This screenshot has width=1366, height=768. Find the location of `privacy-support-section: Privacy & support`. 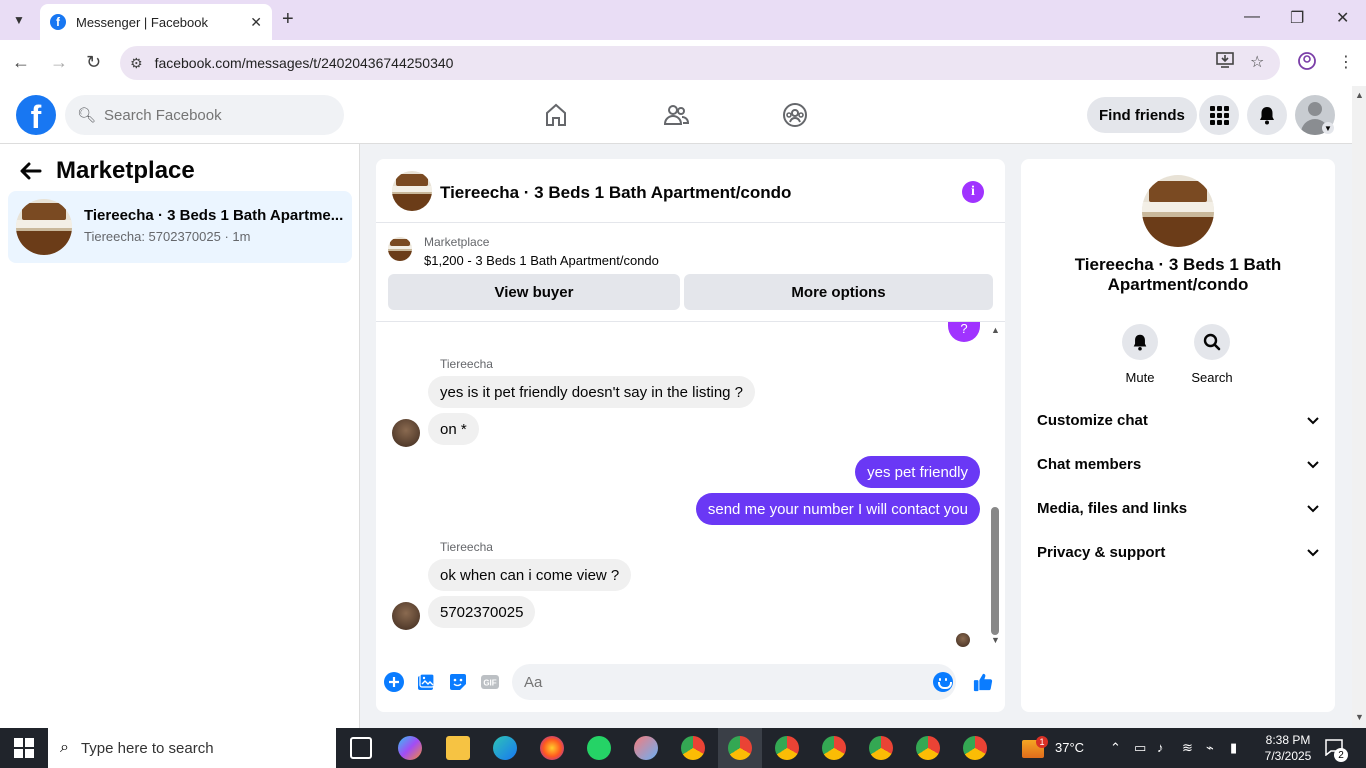

privacy-support-section: Privacy & support is located at coordinates (1178, 552).